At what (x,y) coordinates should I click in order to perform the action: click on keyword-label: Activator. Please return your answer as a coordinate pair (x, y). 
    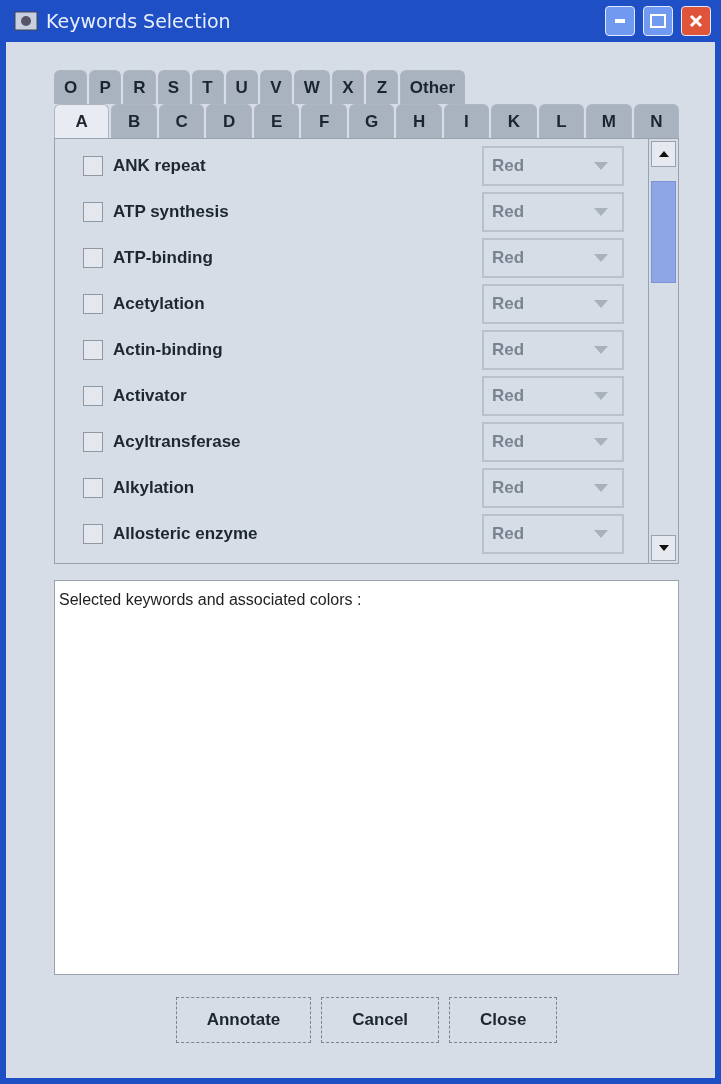
    Looking at the image, I should click on (150, 396).